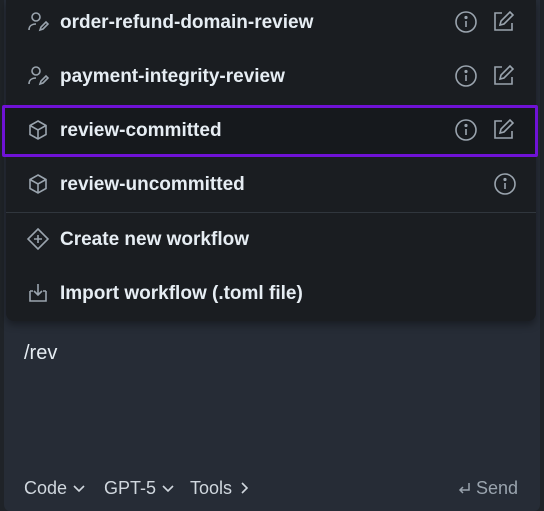  I want to click on diamond-plus-icon, so click(38, 239).